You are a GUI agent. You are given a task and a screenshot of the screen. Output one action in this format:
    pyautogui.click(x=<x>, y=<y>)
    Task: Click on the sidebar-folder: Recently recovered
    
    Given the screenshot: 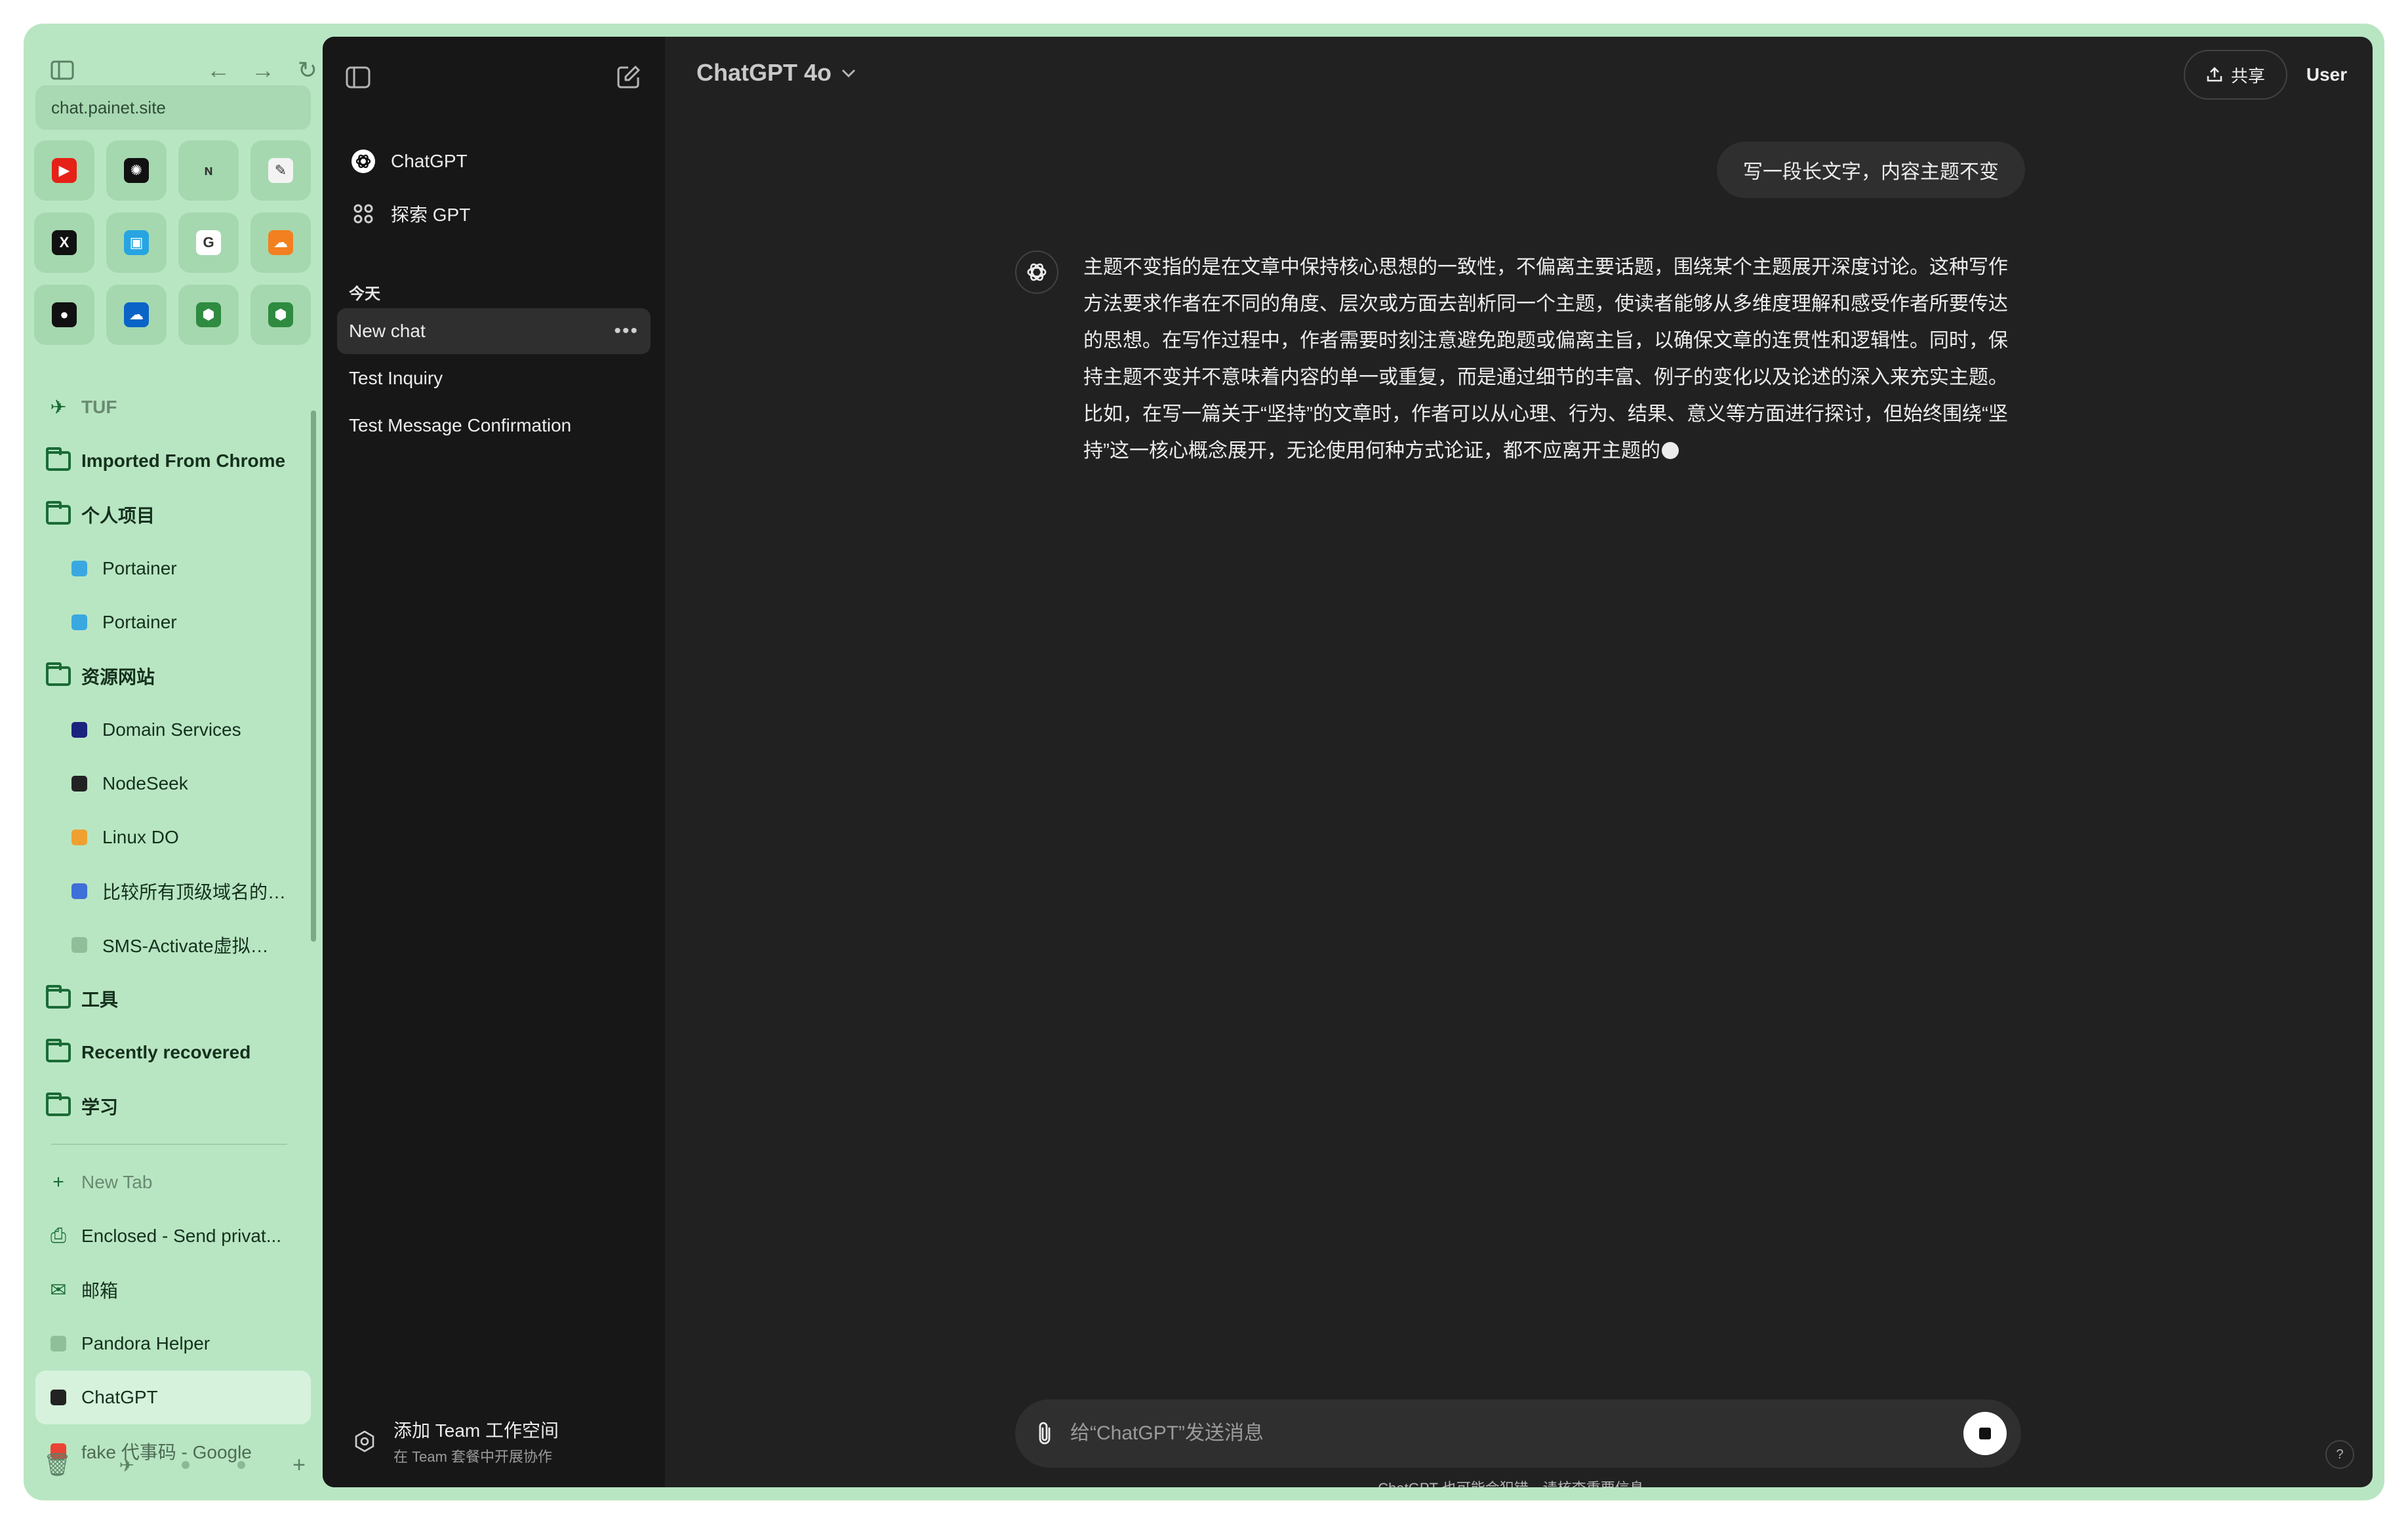 What is the action you would take?
    pyautogui.click(x=173, y=1052)
    